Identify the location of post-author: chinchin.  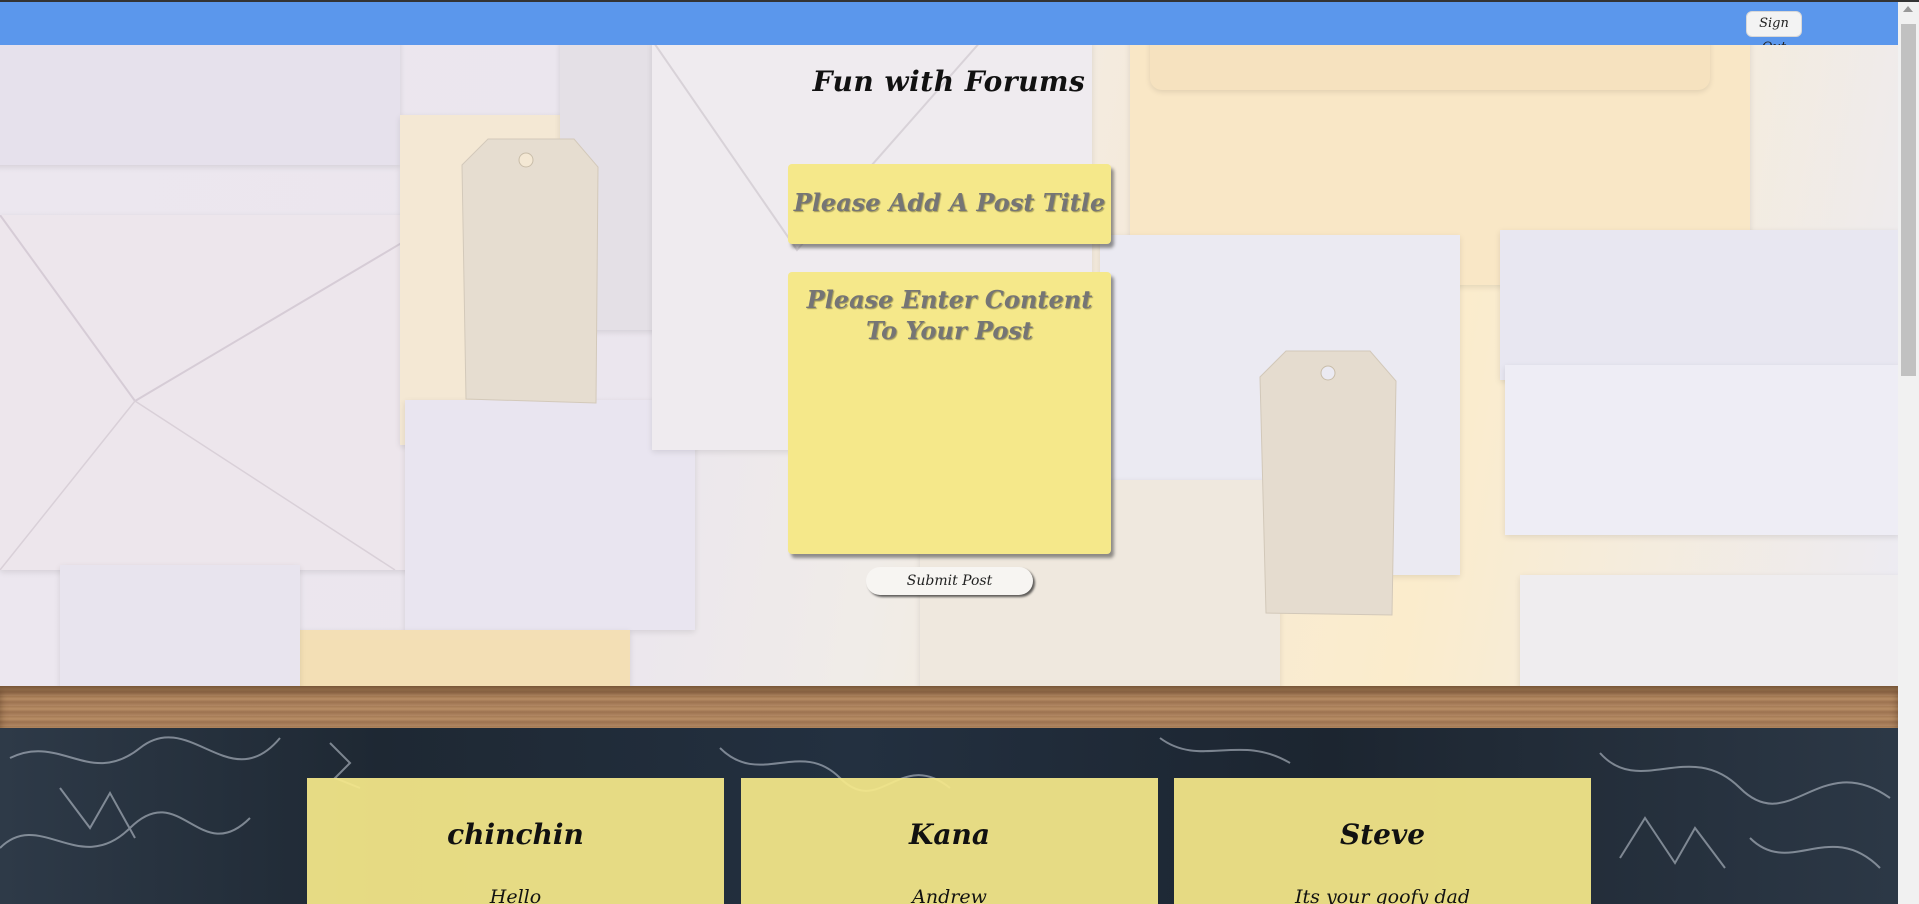
(515, 834).